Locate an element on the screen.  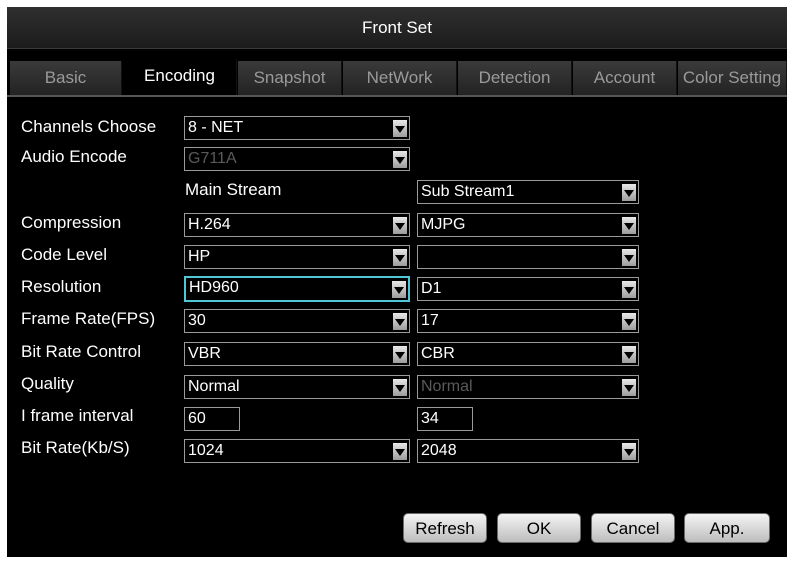
tab-network: NetWork is located at coordinates (400, 78).